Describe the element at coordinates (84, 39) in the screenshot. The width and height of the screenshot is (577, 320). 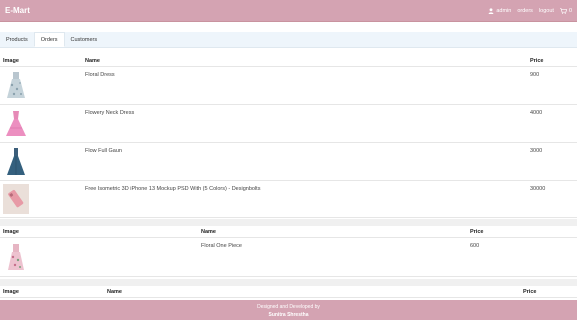
I see `tab-customers: Customers` at that location.